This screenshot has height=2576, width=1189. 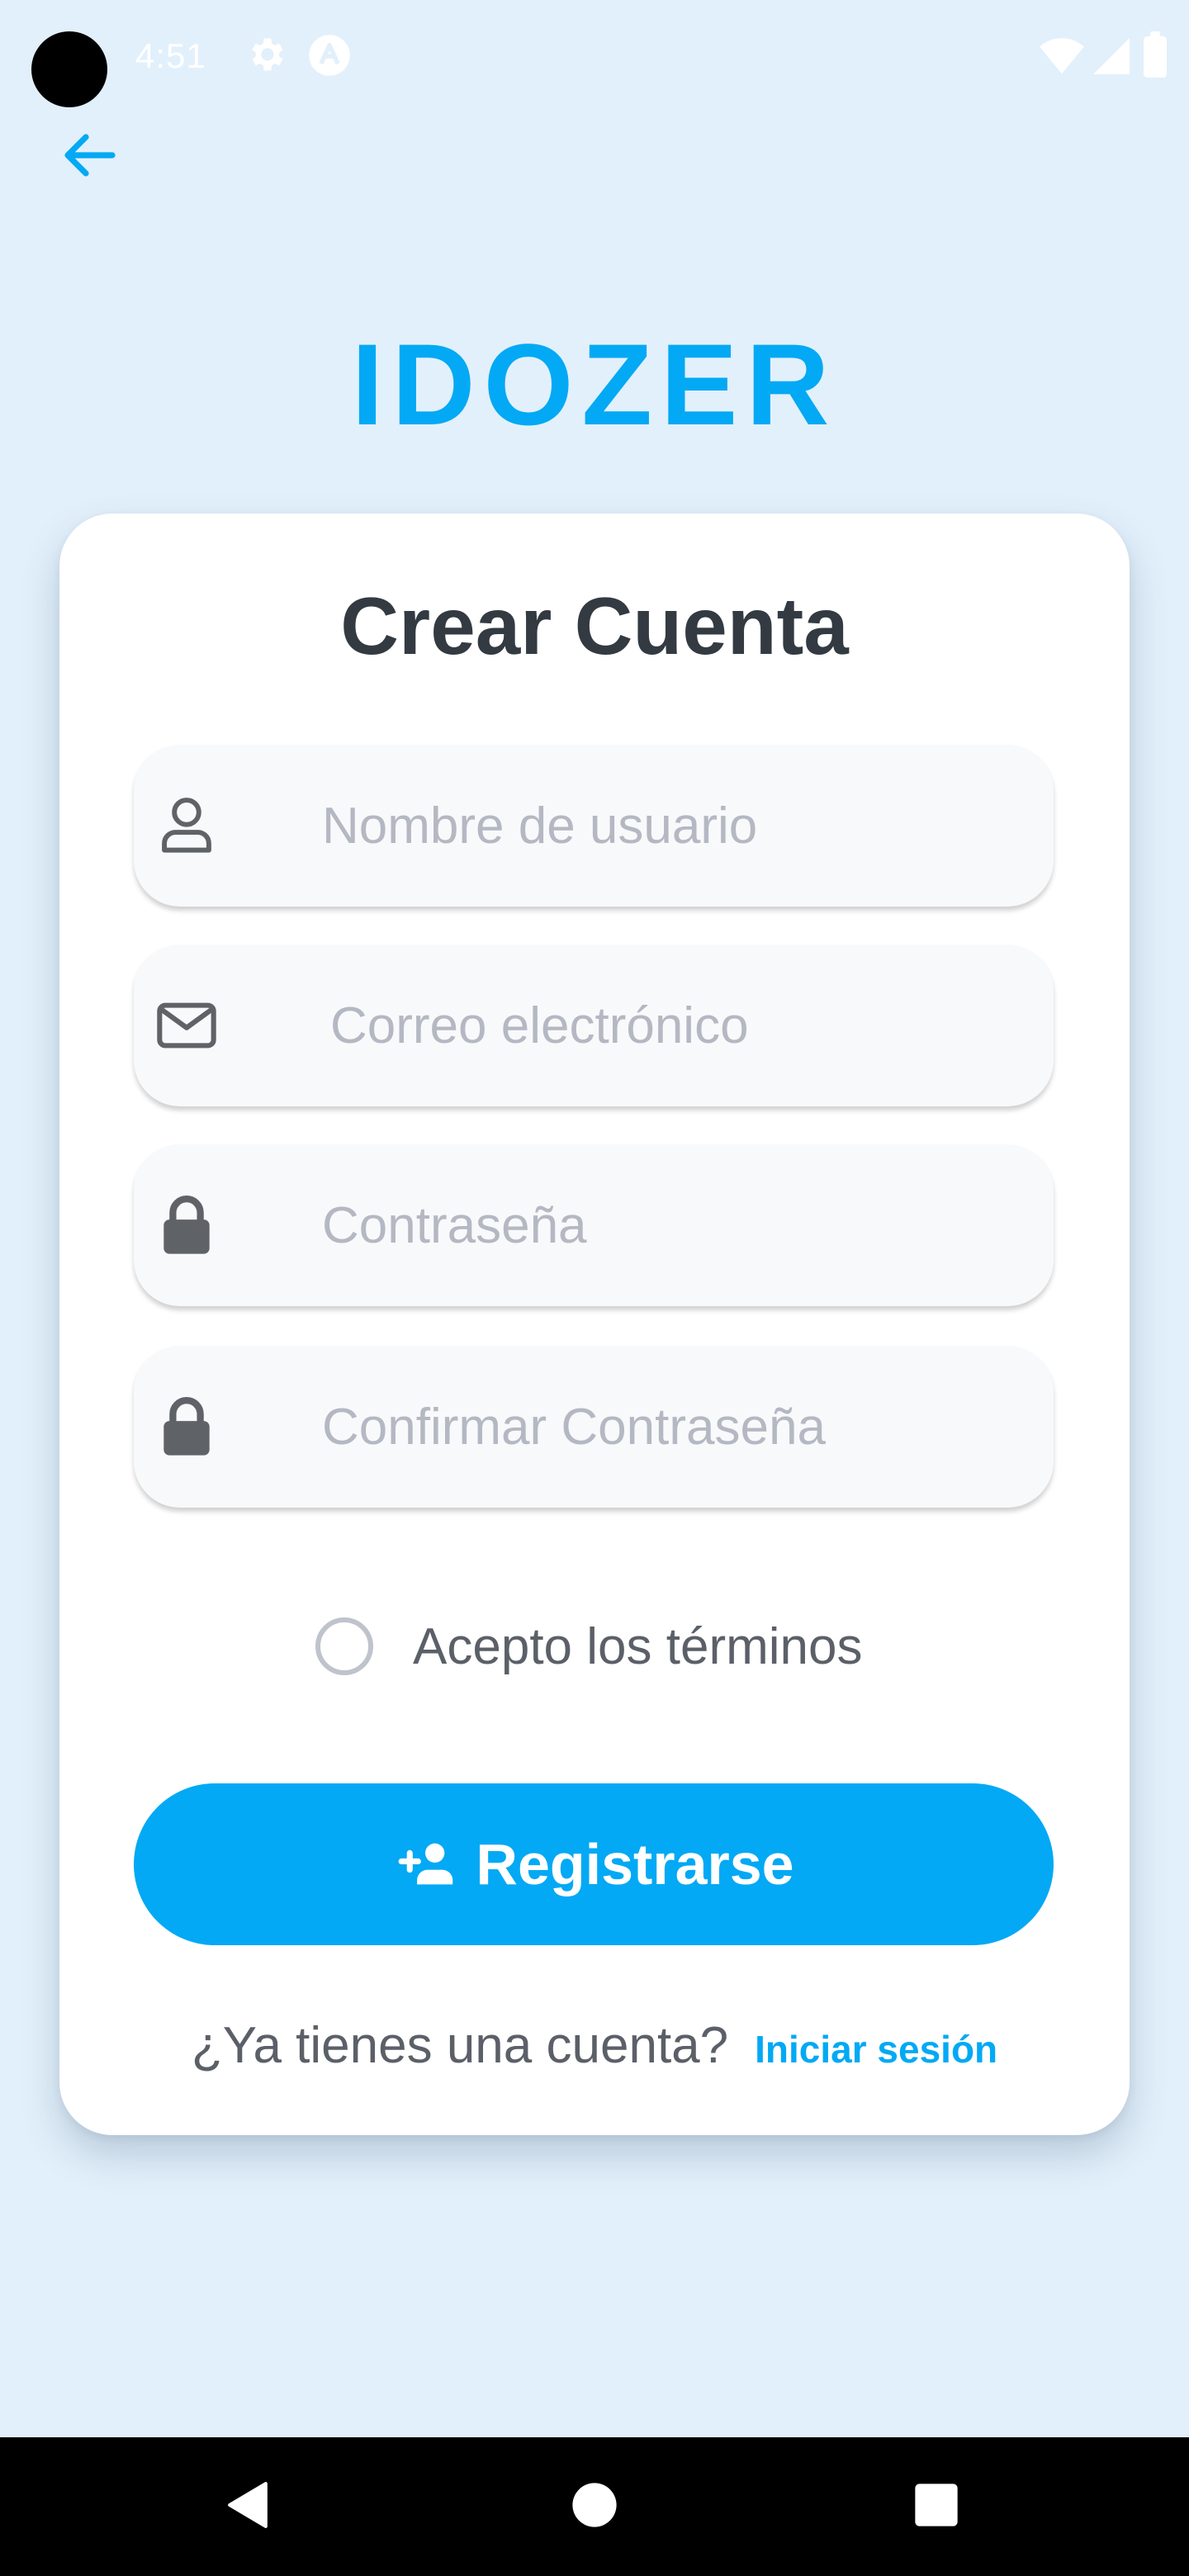 I want to click on battery-icon, so click(x=1155, y=56).